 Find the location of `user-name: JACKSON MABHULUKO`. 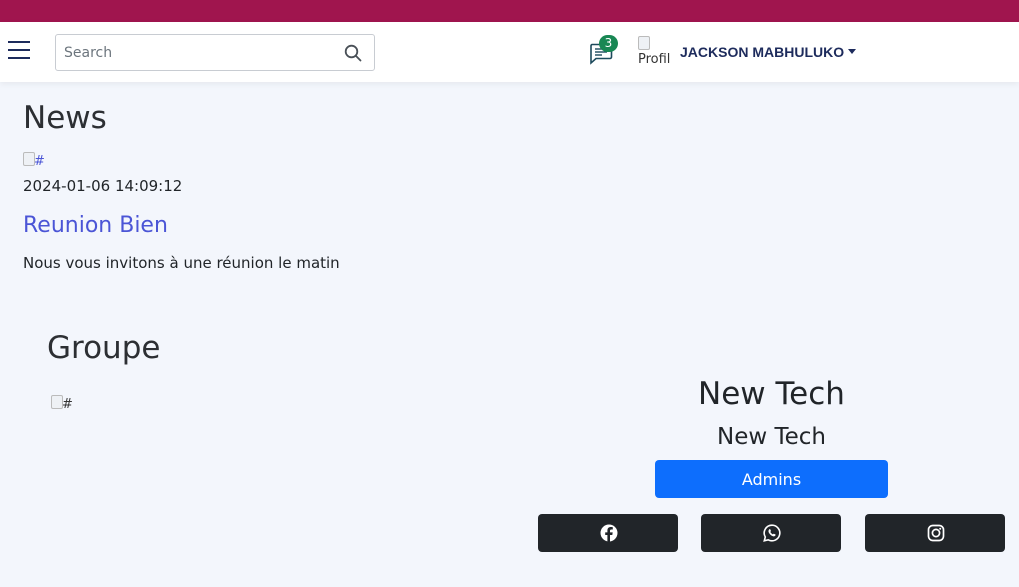

user-name: JACKSON MABHULUKO is located at coordinates (762, 52).